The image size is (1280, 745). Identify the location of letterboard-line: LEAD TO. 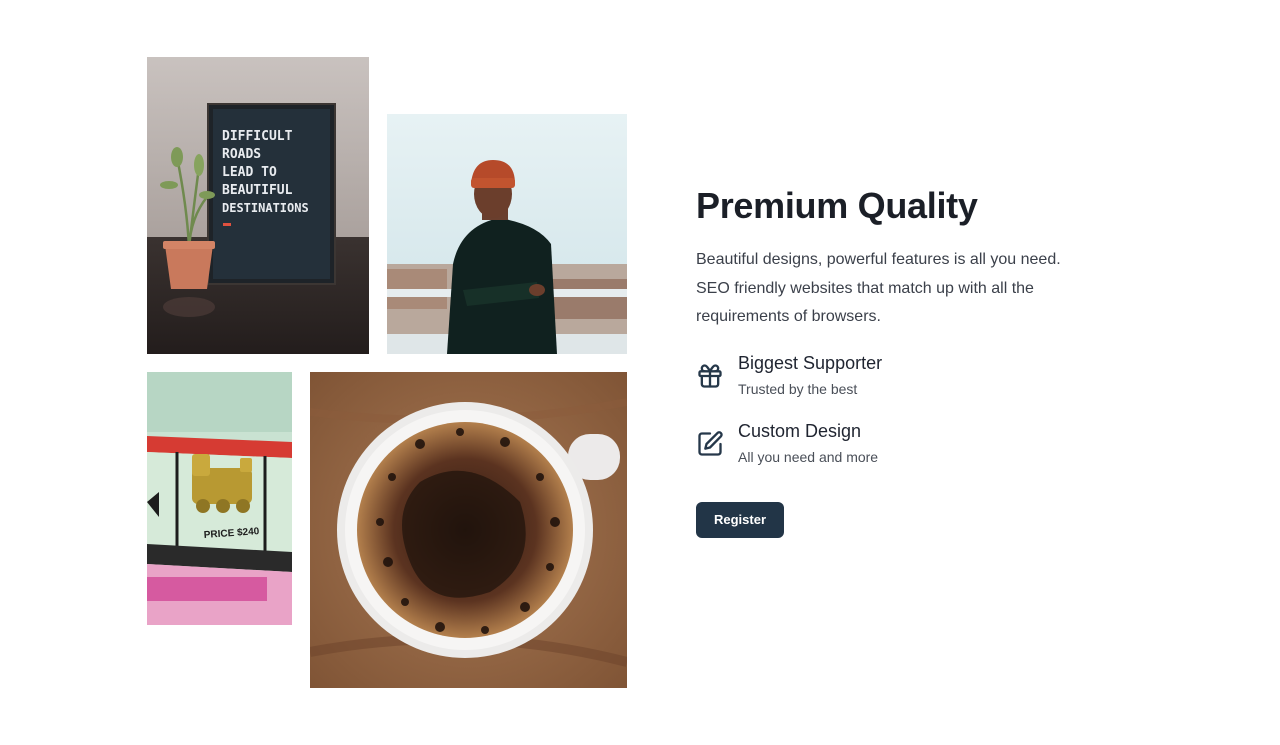
(249, 172).